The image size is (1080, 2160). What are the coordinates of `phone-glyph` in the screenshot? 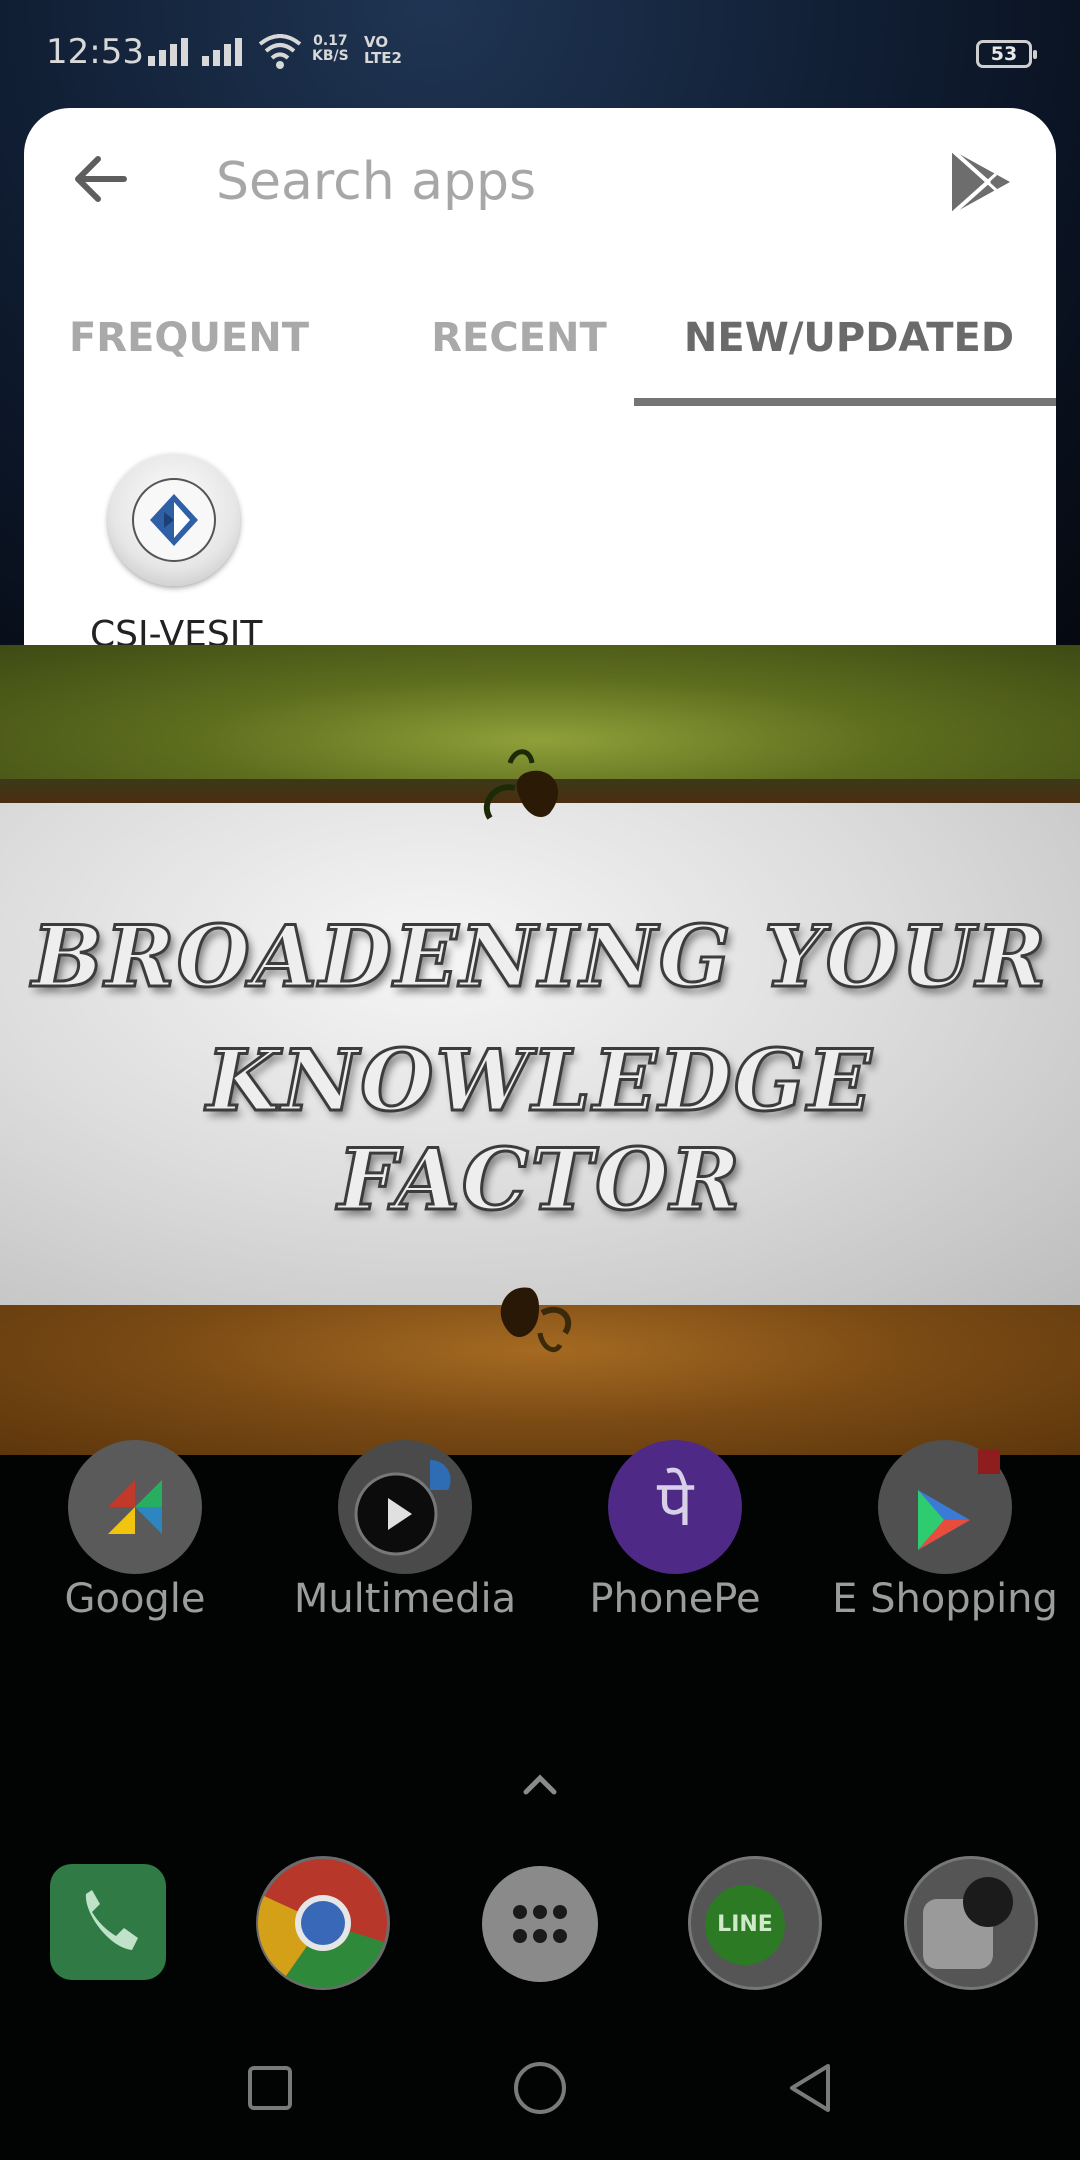 It's located at (111, 1920).